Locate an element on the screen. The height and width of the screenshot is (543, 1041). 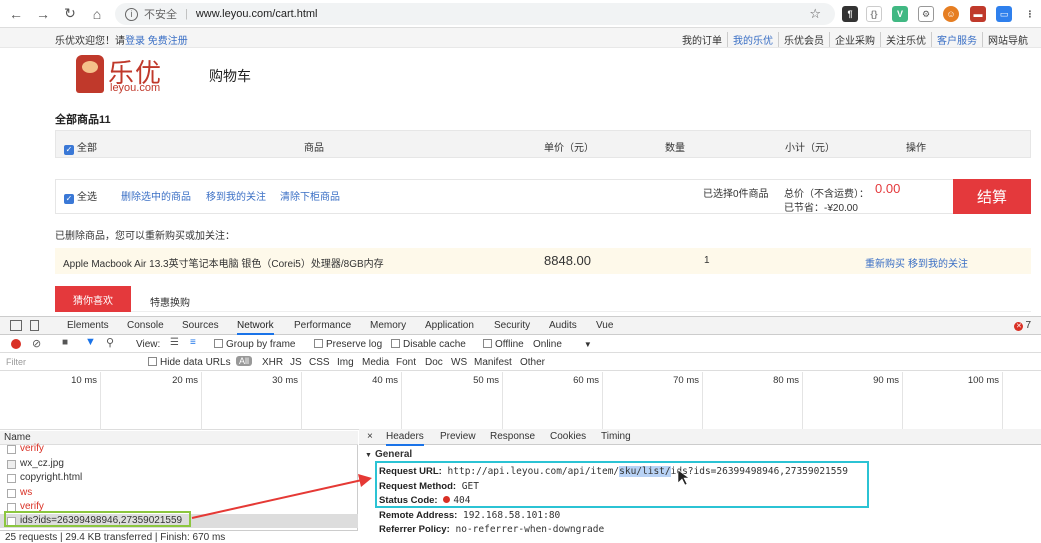
tab-response: Response is located at coordinates (512, 436).